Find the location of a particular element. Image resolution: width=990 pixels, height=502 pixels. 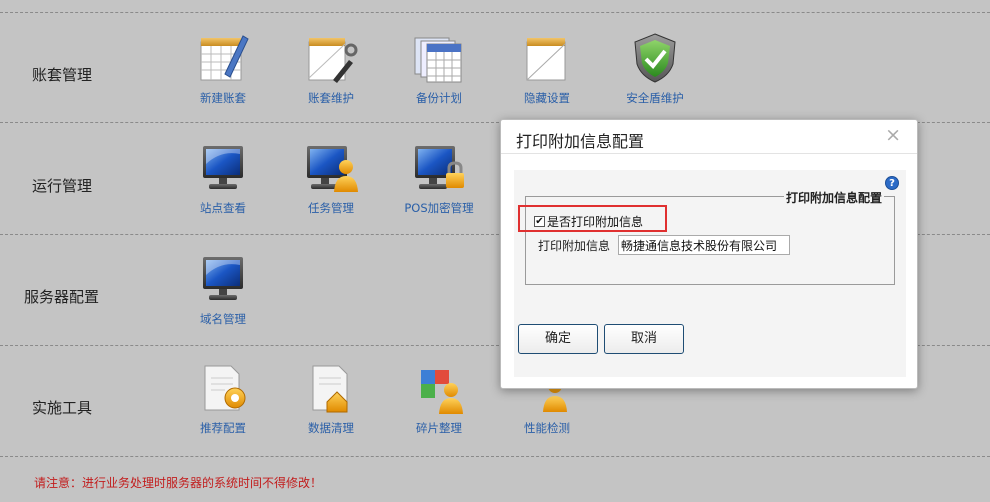

defragment-button: 碎片整理 is located at coordinates (439, 398).